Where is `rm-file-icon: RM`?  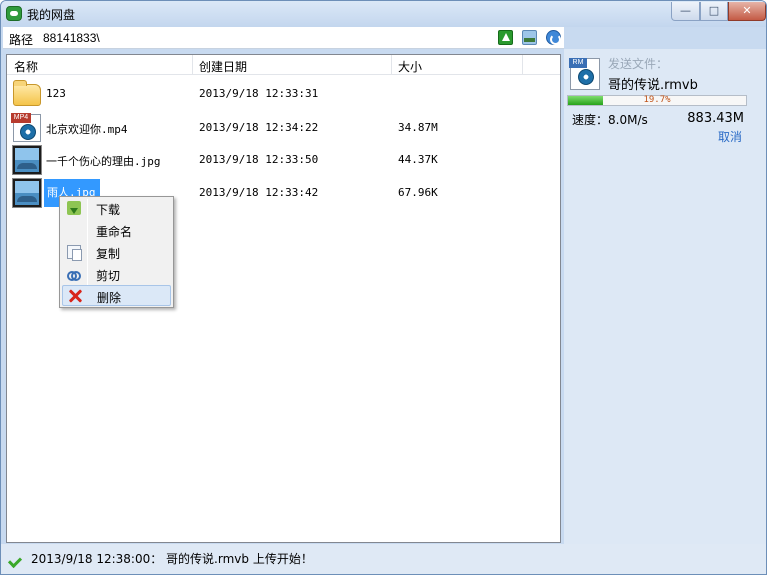 rm-file-icon: RM is located at coordinates (584, 74).